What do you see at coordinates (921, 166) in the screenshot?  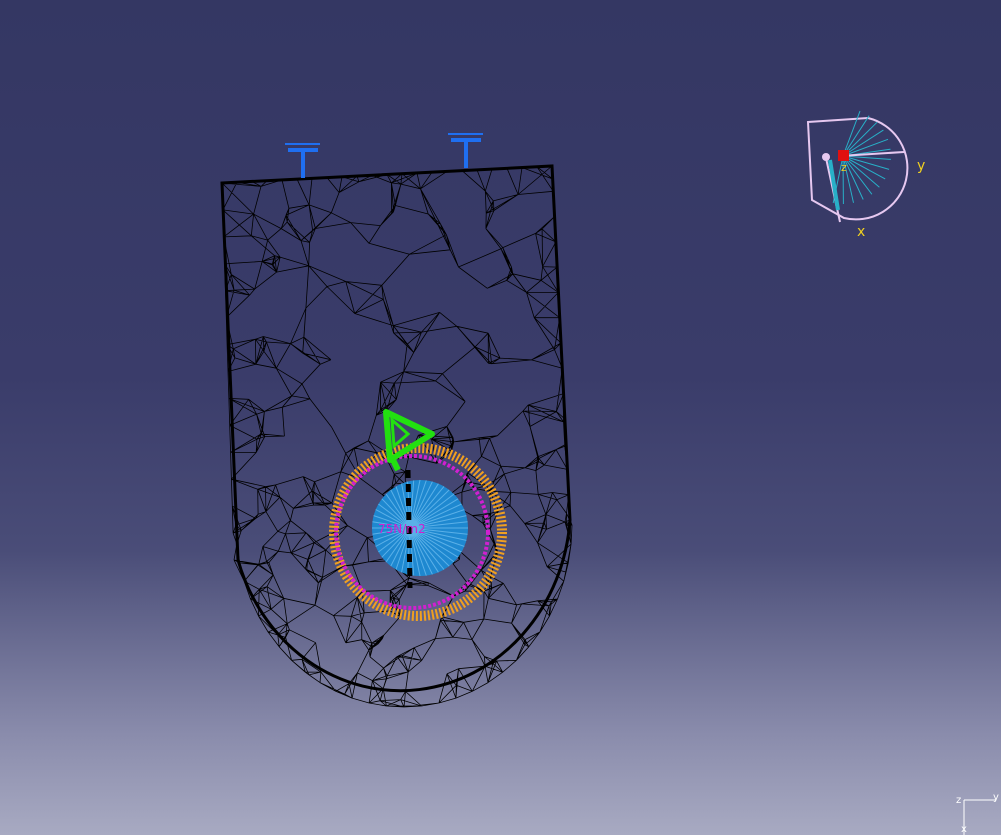 I see `compass-y-label: y` at bounding box center [921, 166].